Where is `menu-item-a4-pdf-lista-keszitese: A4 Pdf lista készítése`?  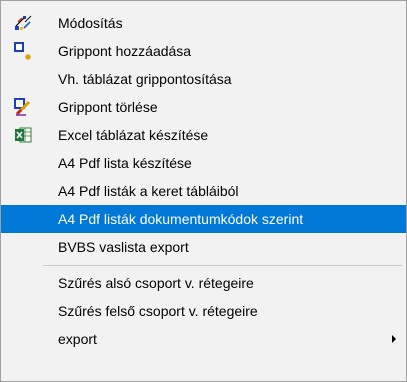
menu-item-a4-pdf-lista-keszitese: A4 Pdf lista készítése is located at coordinates (203, 163).